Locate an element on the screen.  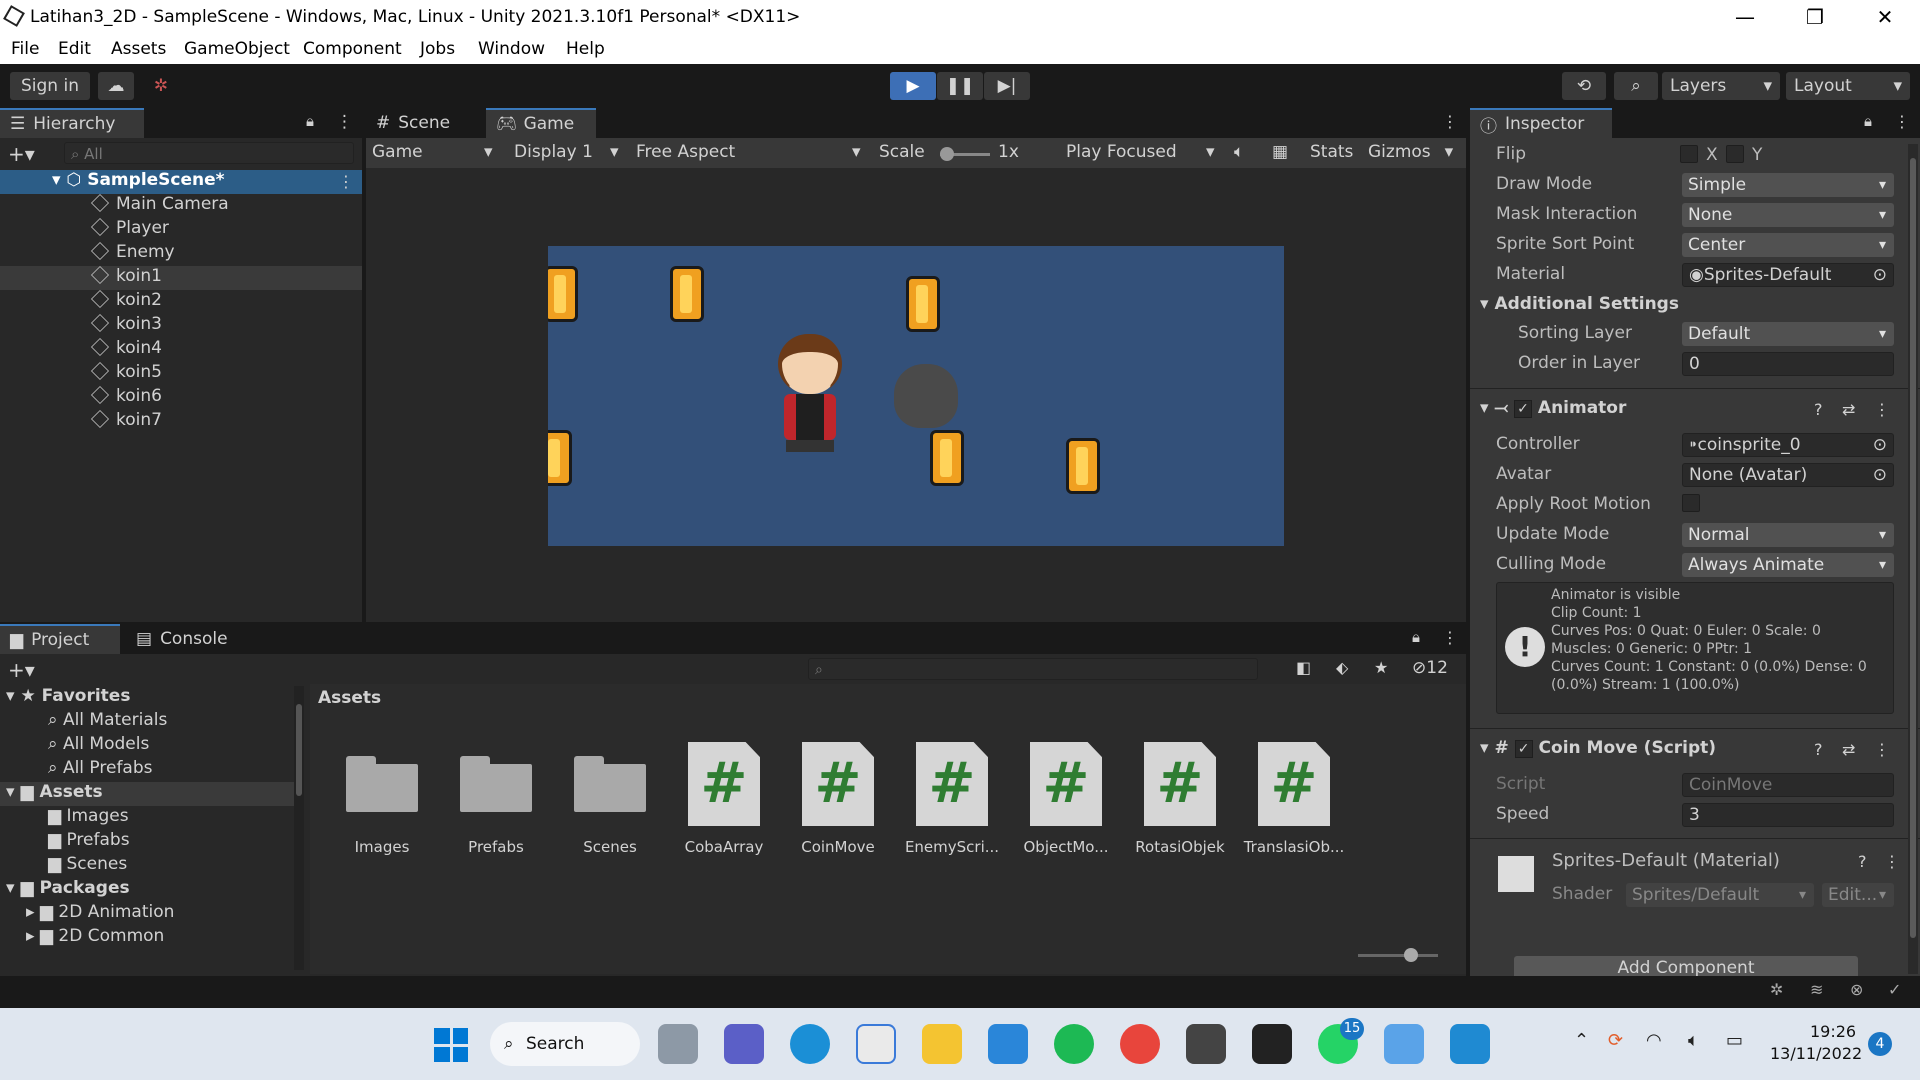
preset-icon: ⇄ is located at coordinates (1848, 749).